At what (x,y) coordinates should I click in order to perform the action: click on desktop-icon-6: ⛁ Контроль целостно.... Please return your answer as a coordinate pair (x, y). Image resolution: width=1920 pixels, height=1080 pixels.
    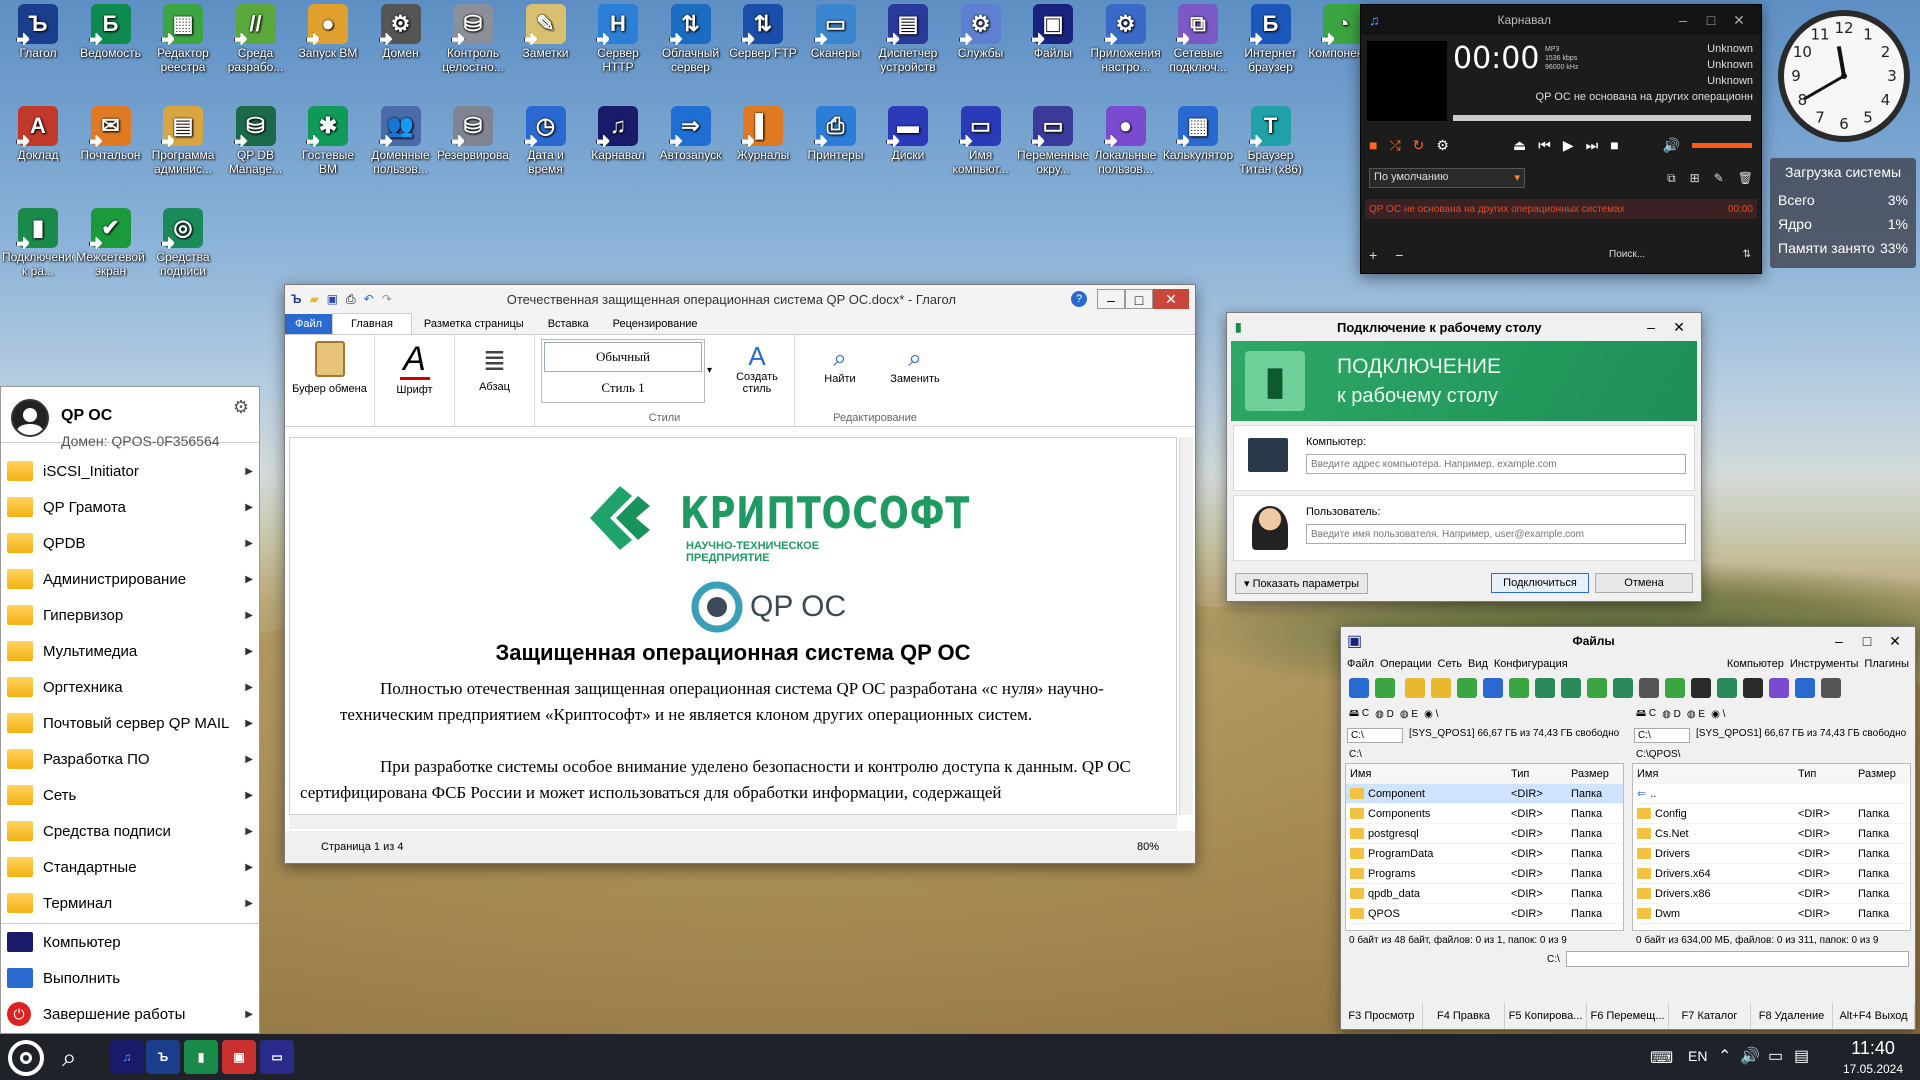
    Looking at the image, I should click on (473, 39).